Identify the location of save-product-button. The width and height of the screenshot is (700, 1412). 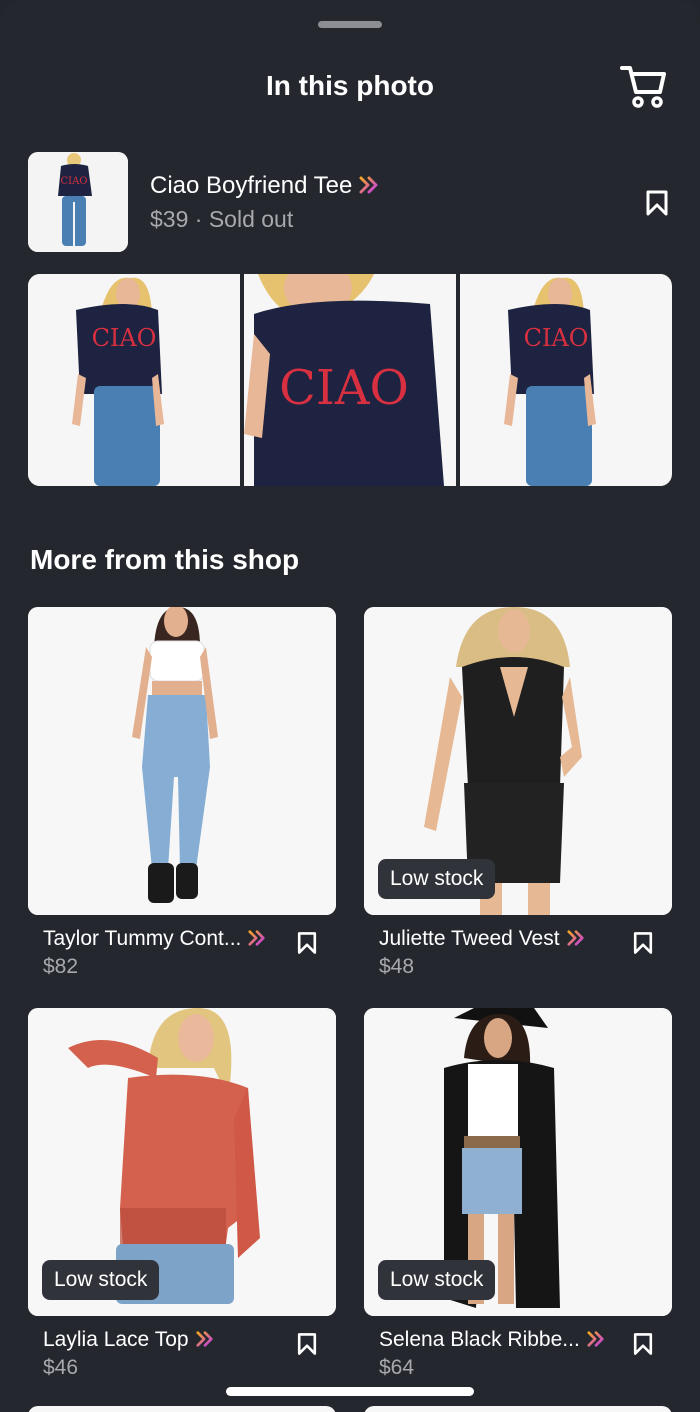
(657, 203).